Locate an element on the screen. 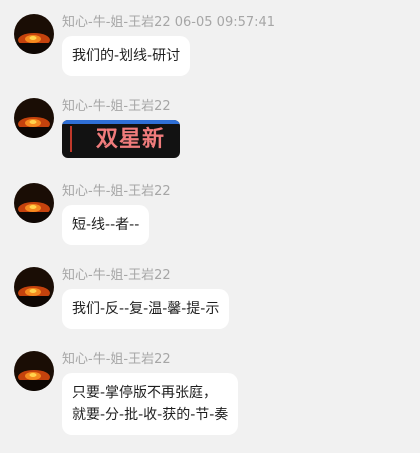  image-message: 双星新 is located at coordinates (121, 139).